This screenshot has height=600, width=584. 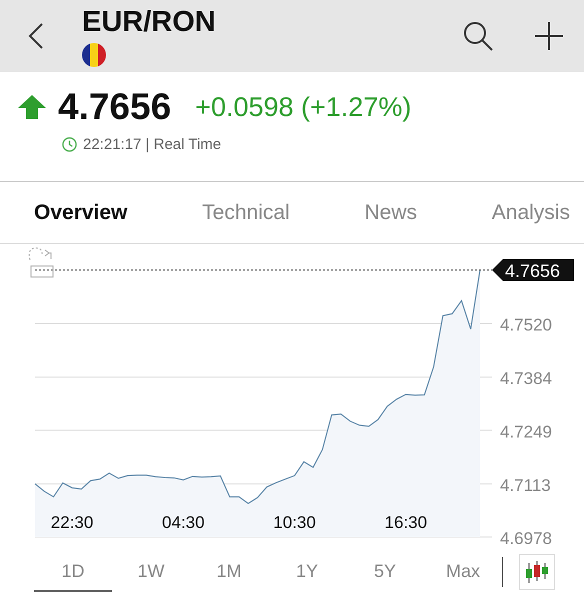 What do you see at coordinates (36, 36) in the screenshot?
I see `back-button` at bounding box center [36, 36].